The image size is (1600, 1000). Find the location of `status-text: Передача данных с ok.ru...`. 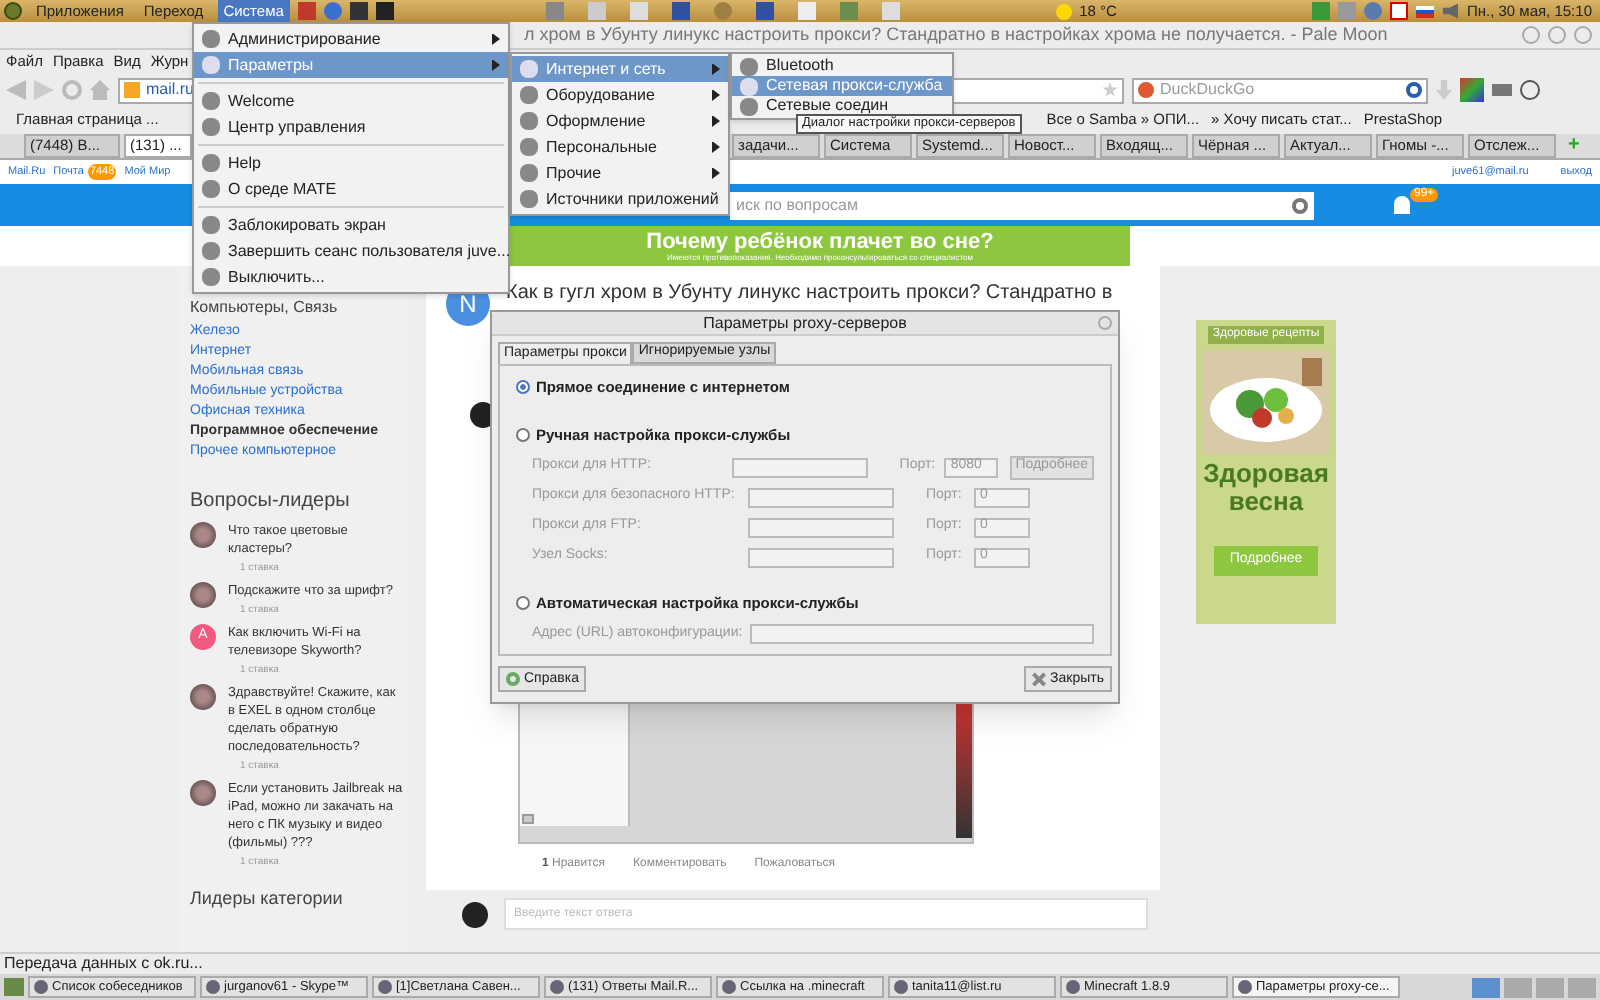

status-text: Передача данных с ok.ru... is located at coordinates (800, 963).